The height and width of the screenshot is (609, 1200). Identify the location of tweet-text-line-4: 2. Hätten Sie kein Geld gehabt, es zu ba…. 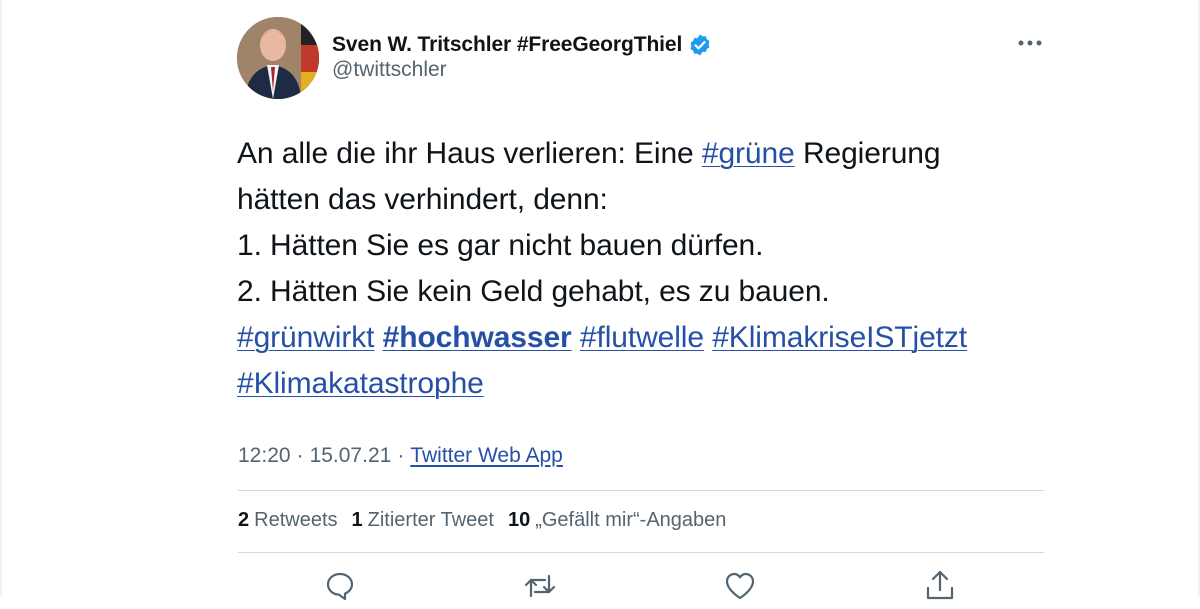
(533, 291).